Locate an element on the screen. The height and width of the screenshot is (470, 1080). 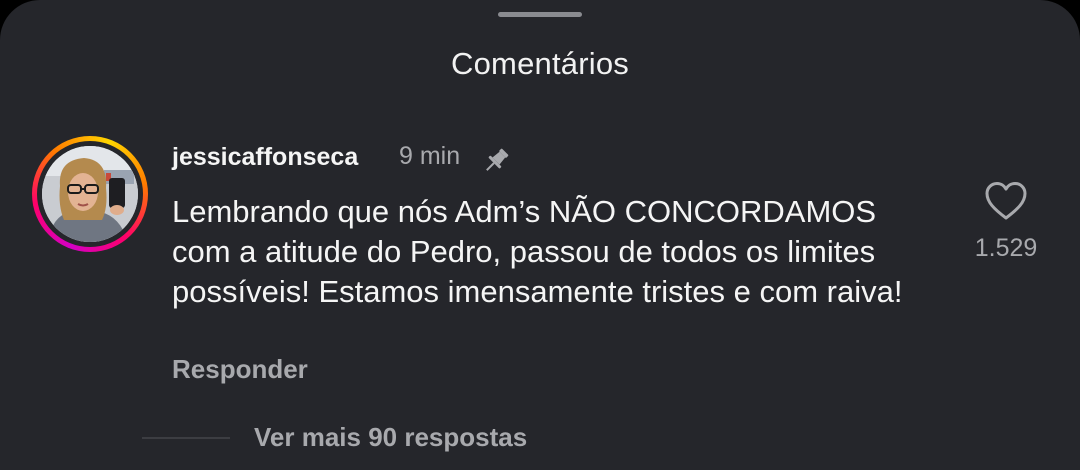
view-more-replies-button: Ver mais 90 respostas is located at coordinates (390, 437).